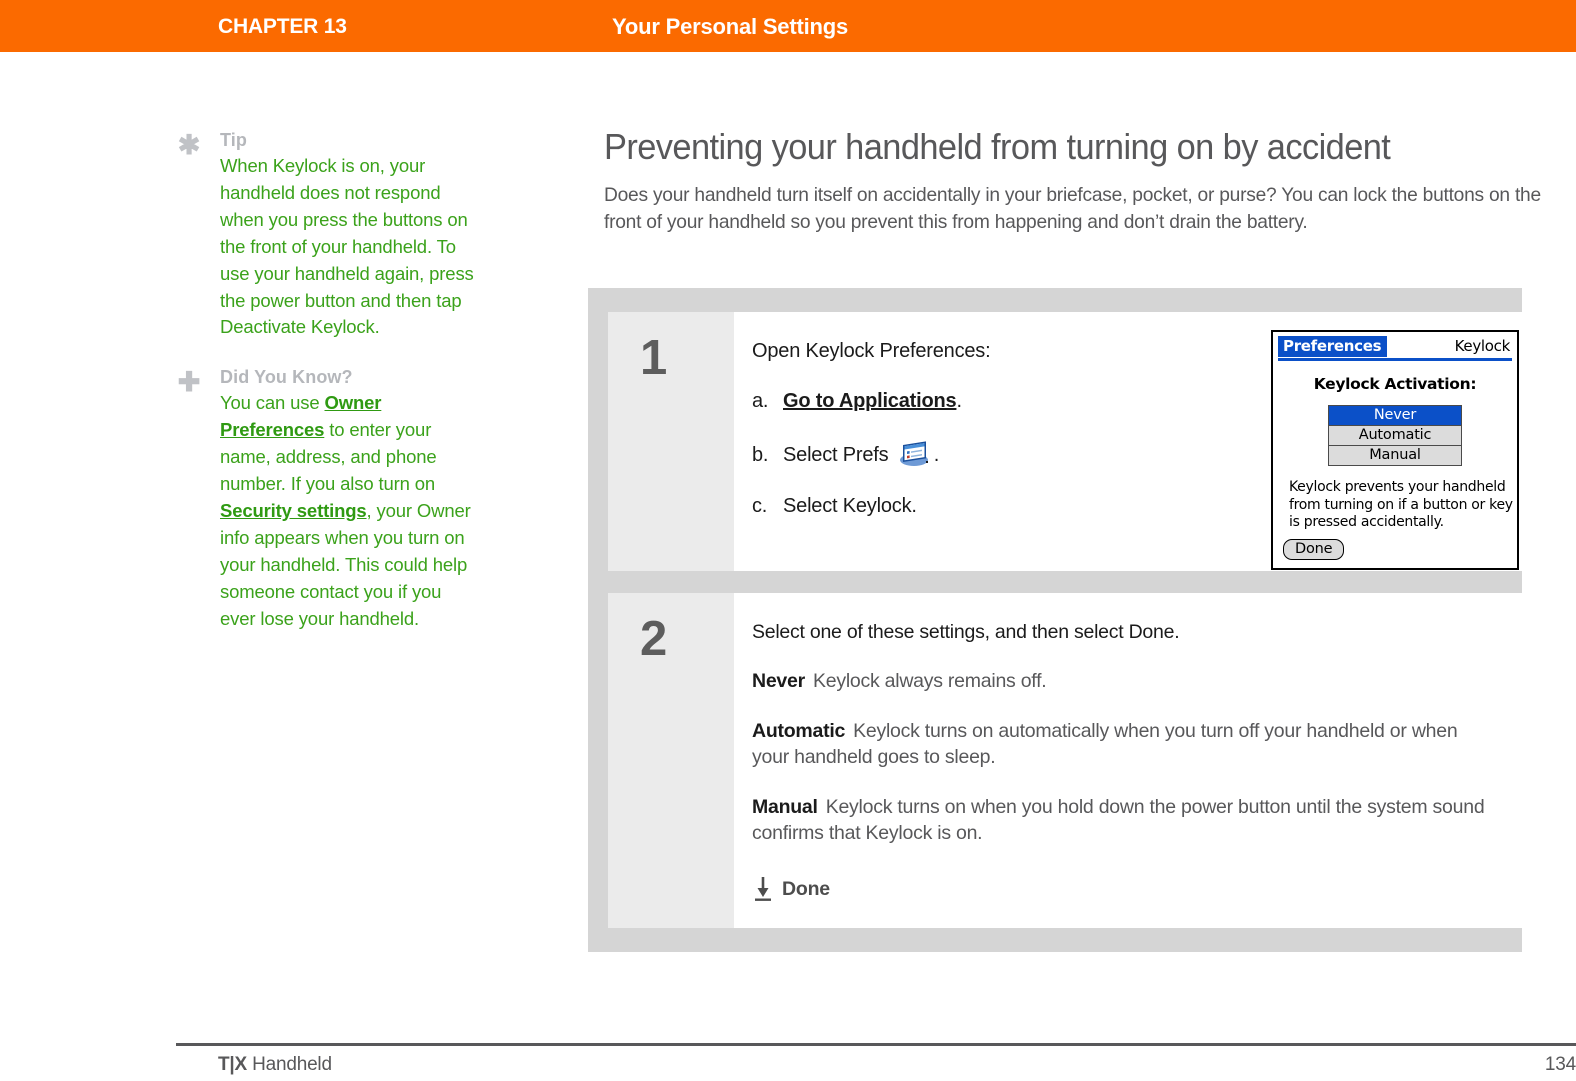  Describe the element at coordinates (806, 888) in the screenshot. I see `done-label: Done` at that location.